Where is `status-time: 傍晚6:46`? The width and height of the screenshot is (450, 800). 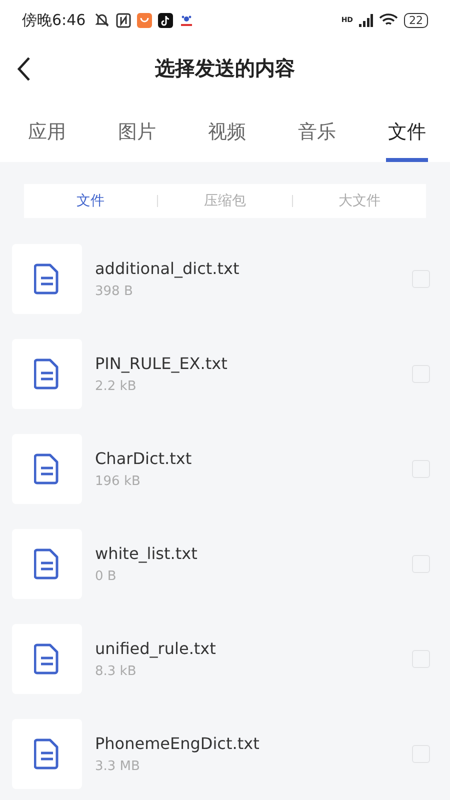
status-time: 傍晚6:46 is located at coordinates (54, 20).